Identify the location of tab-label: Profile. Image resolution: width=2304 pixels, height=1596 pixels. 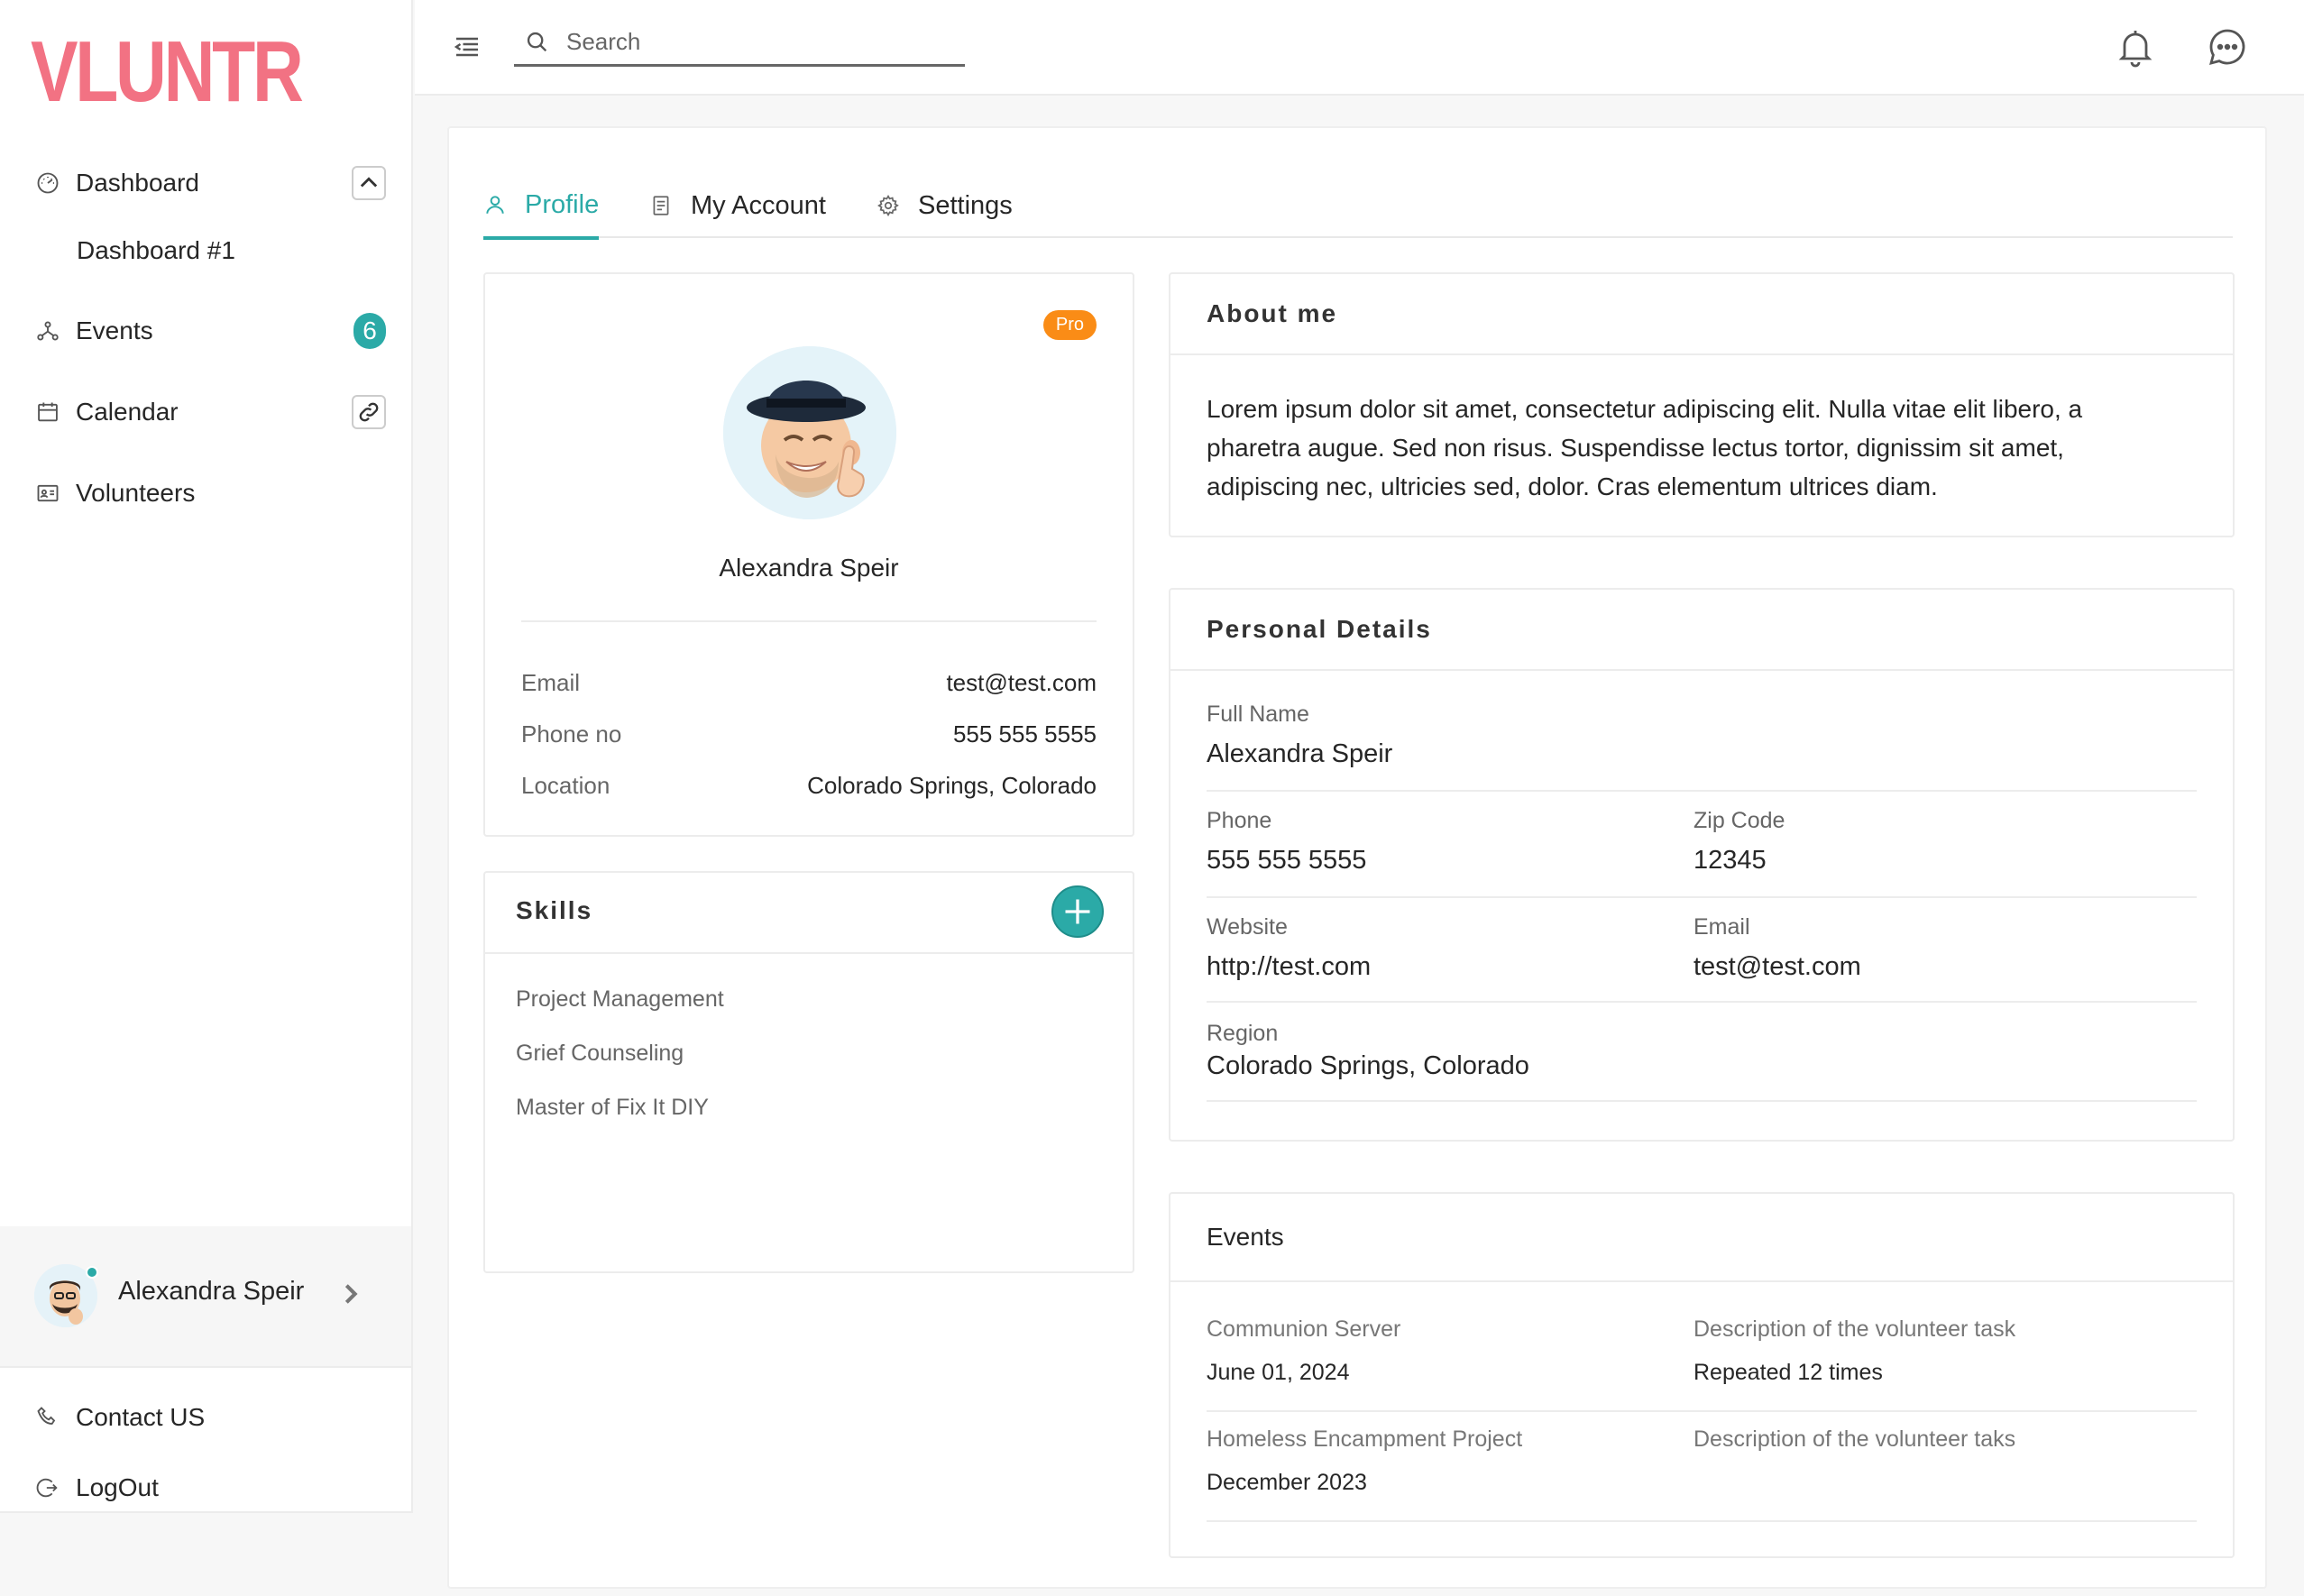
(562, 204).